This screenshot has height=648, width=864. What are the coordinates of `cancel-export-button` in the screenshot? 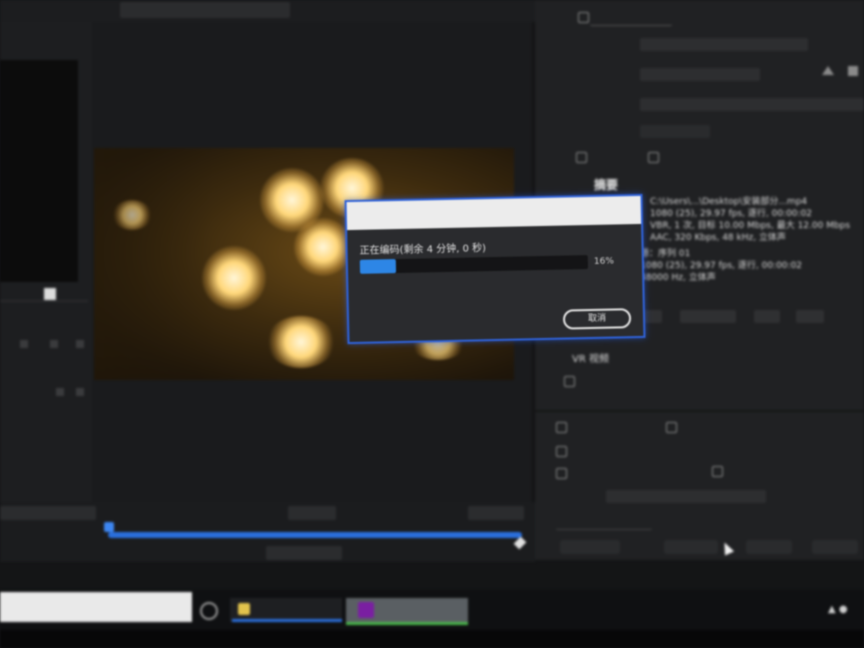 It's located at (835, 547).